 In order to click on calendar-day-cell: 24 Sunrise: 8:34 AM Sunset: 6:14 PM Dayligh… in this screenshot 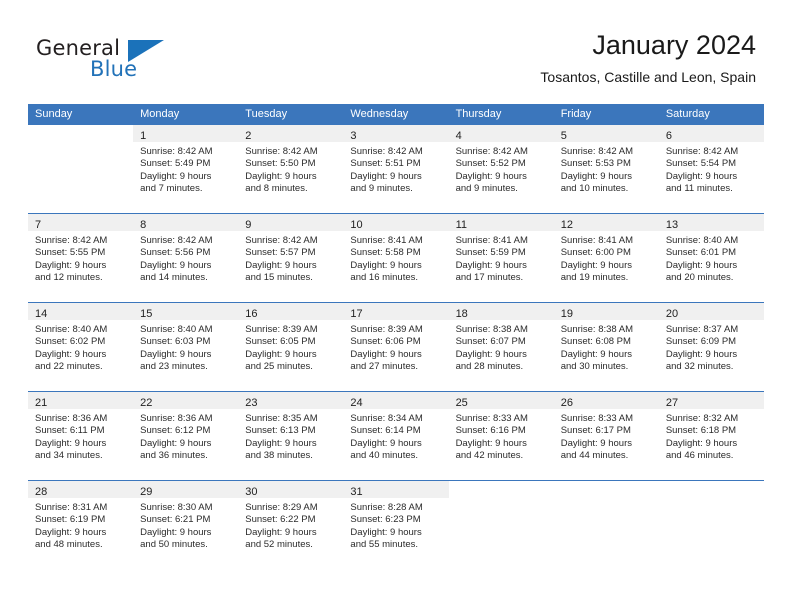, I will do `click(396, 436)`.